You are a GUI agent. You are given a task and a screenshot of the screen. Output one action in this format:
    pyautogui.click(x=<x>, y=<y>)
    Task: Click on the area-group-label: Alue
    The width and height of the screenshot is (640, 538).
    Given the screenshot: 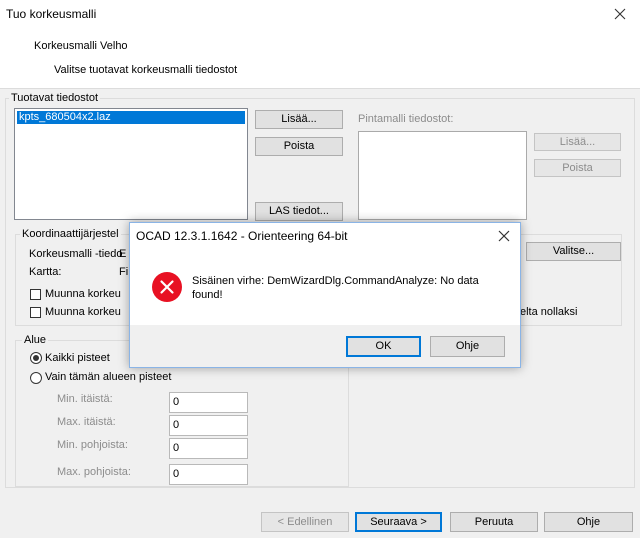 What is the action you would take?
    pyautogui.click(x=35, y=340)
    